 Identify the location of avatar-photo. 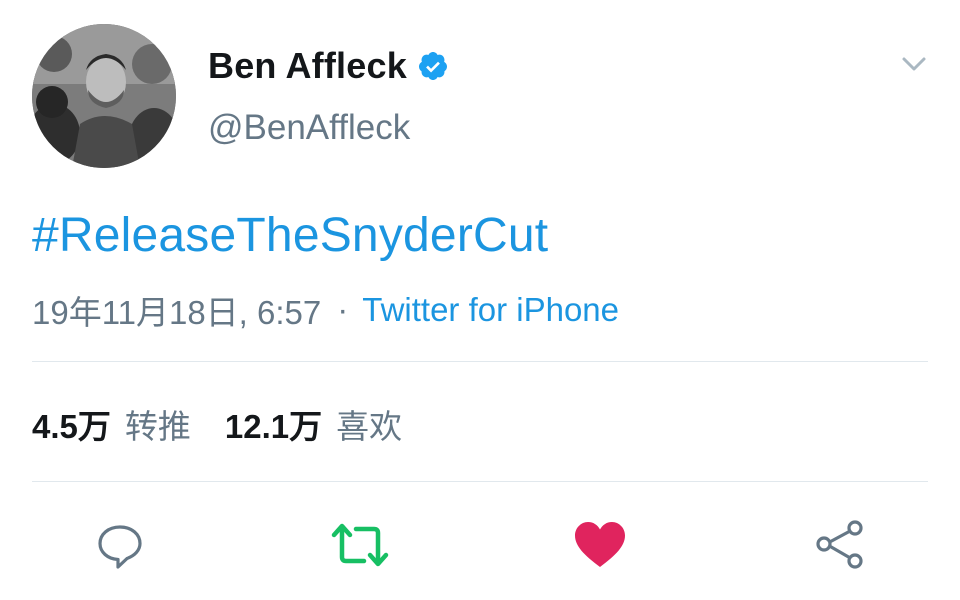
(104, 96).